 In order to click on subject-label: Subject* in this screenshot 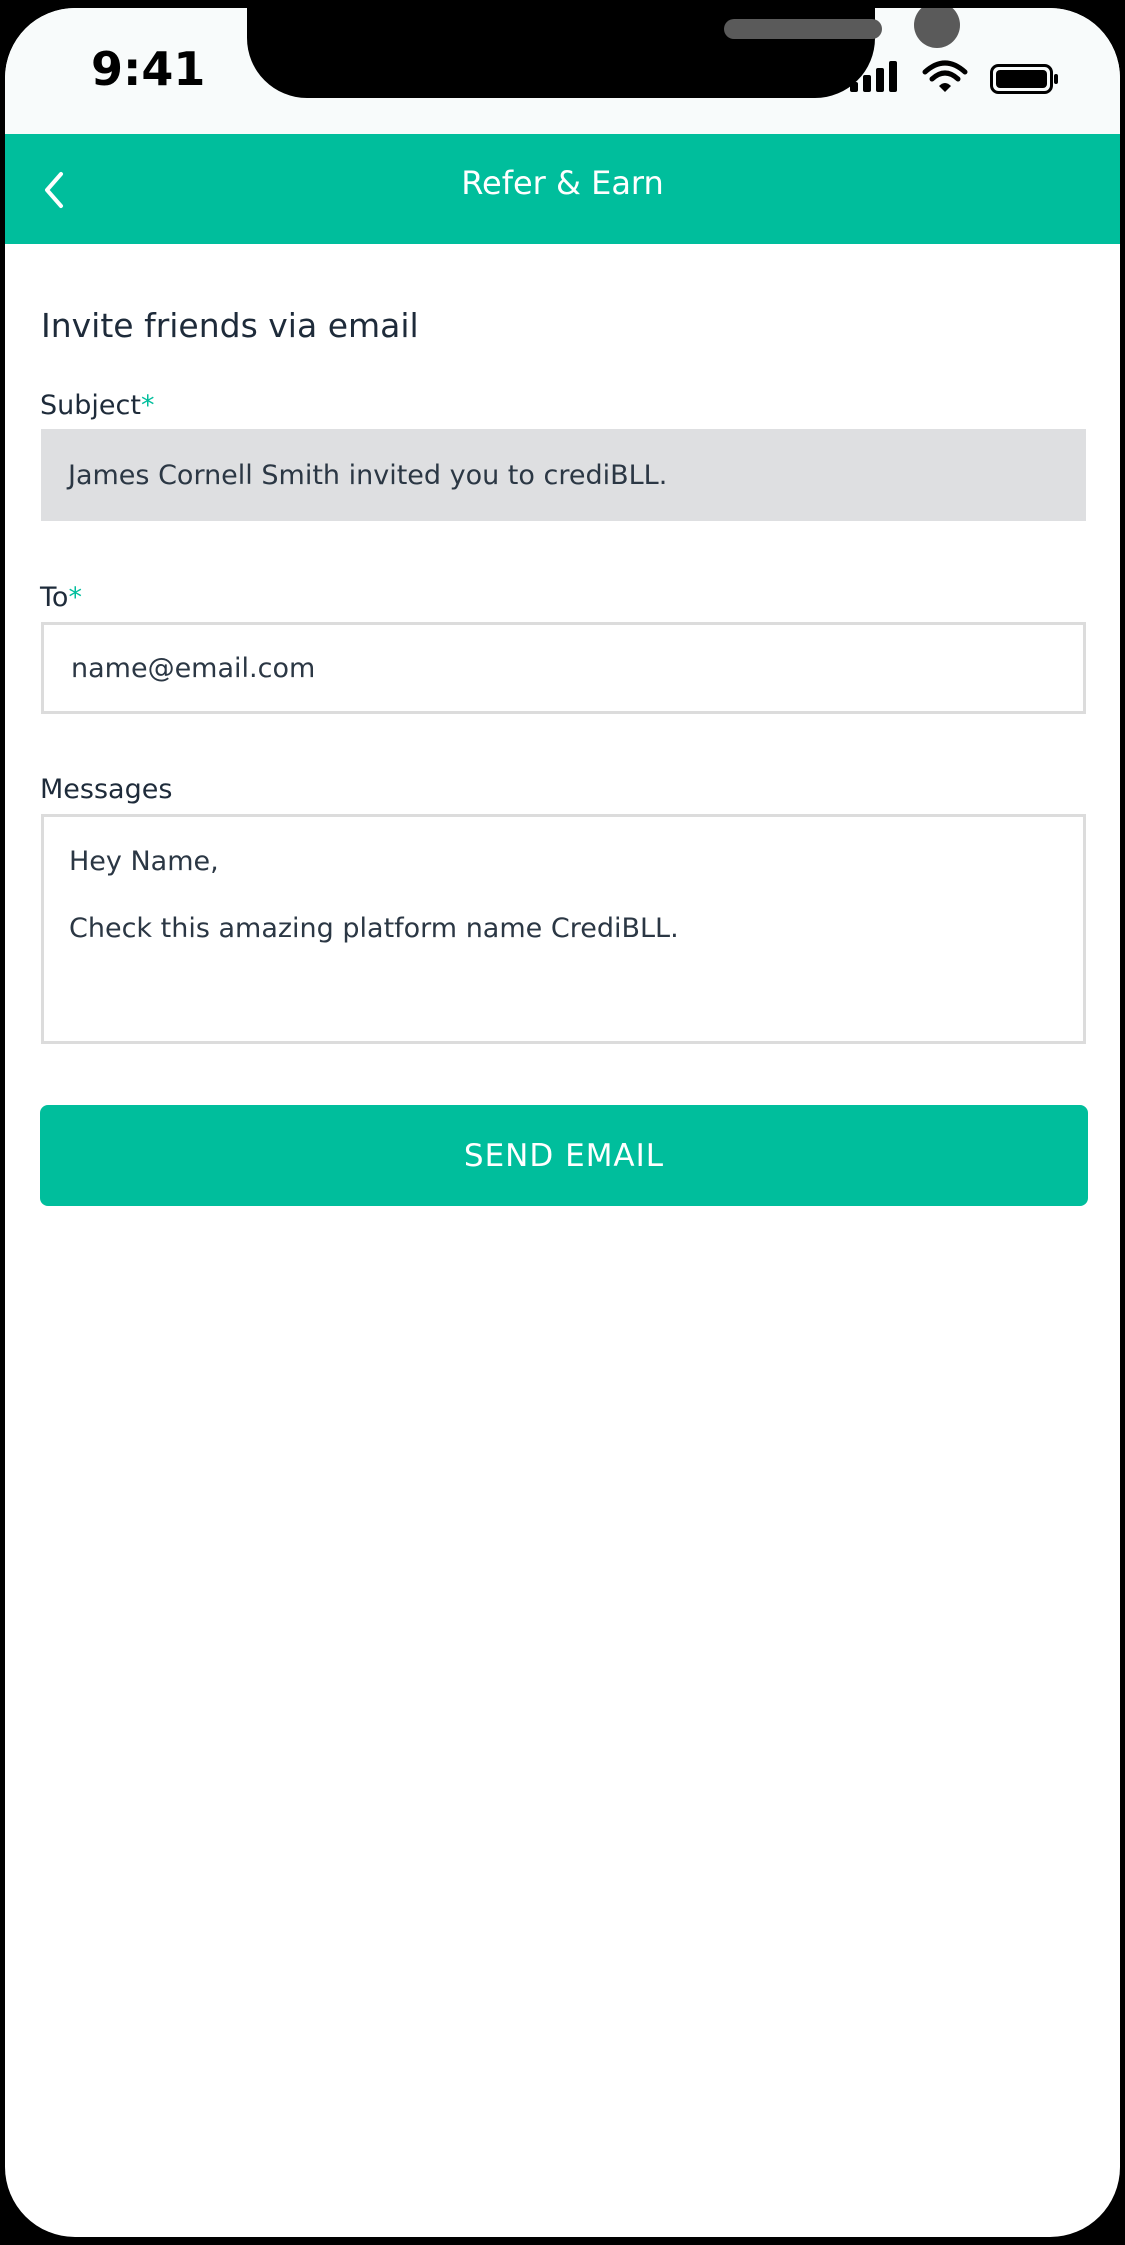, I will do `click(97, 405)`.